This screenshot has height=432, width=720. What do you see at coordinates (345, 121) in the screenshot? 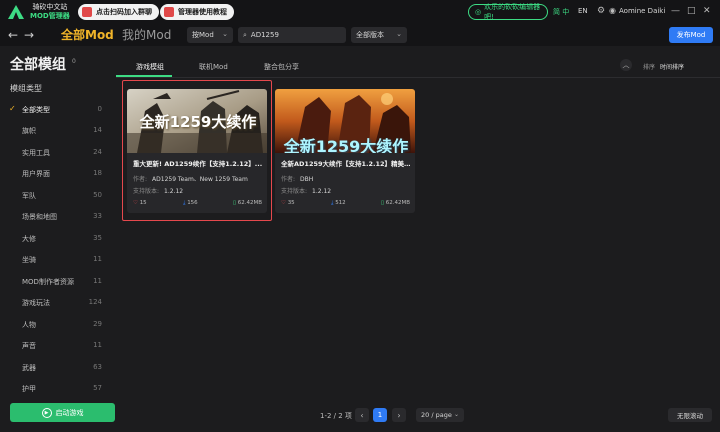
I see `mod-thumbnail: 全新1259大续作` at bounding box center [345, 121].